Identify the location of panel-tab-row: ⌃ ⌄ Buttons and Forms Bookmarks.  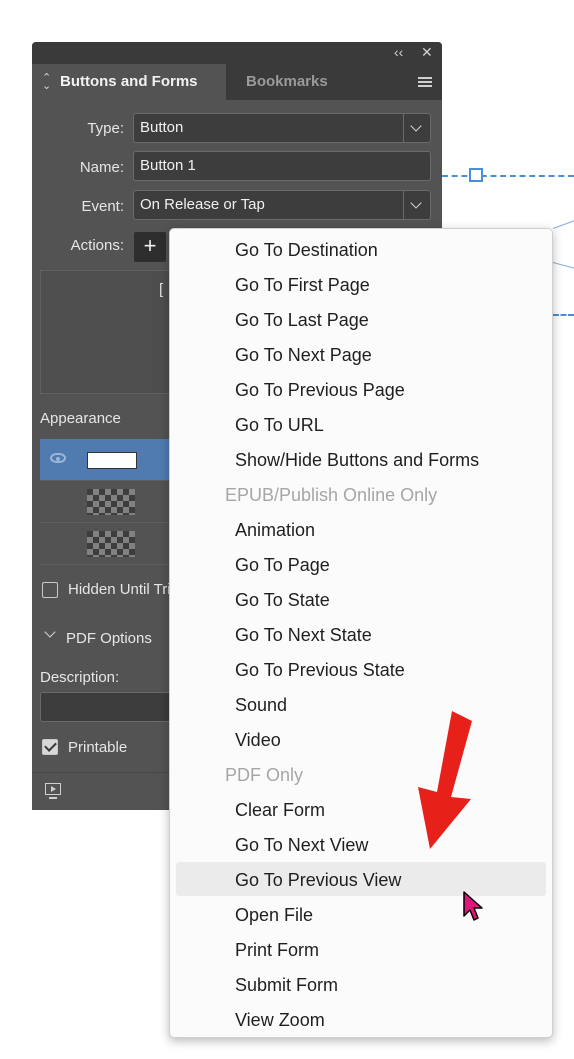
(237, 82).